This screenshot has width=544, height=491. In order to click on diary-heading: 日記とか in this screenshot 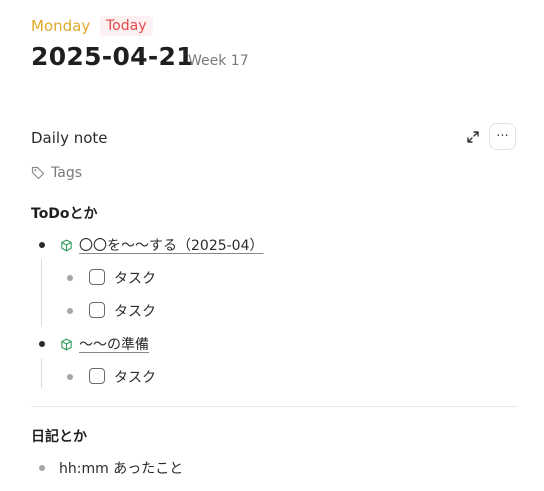, I will do `click(59, 437)`.